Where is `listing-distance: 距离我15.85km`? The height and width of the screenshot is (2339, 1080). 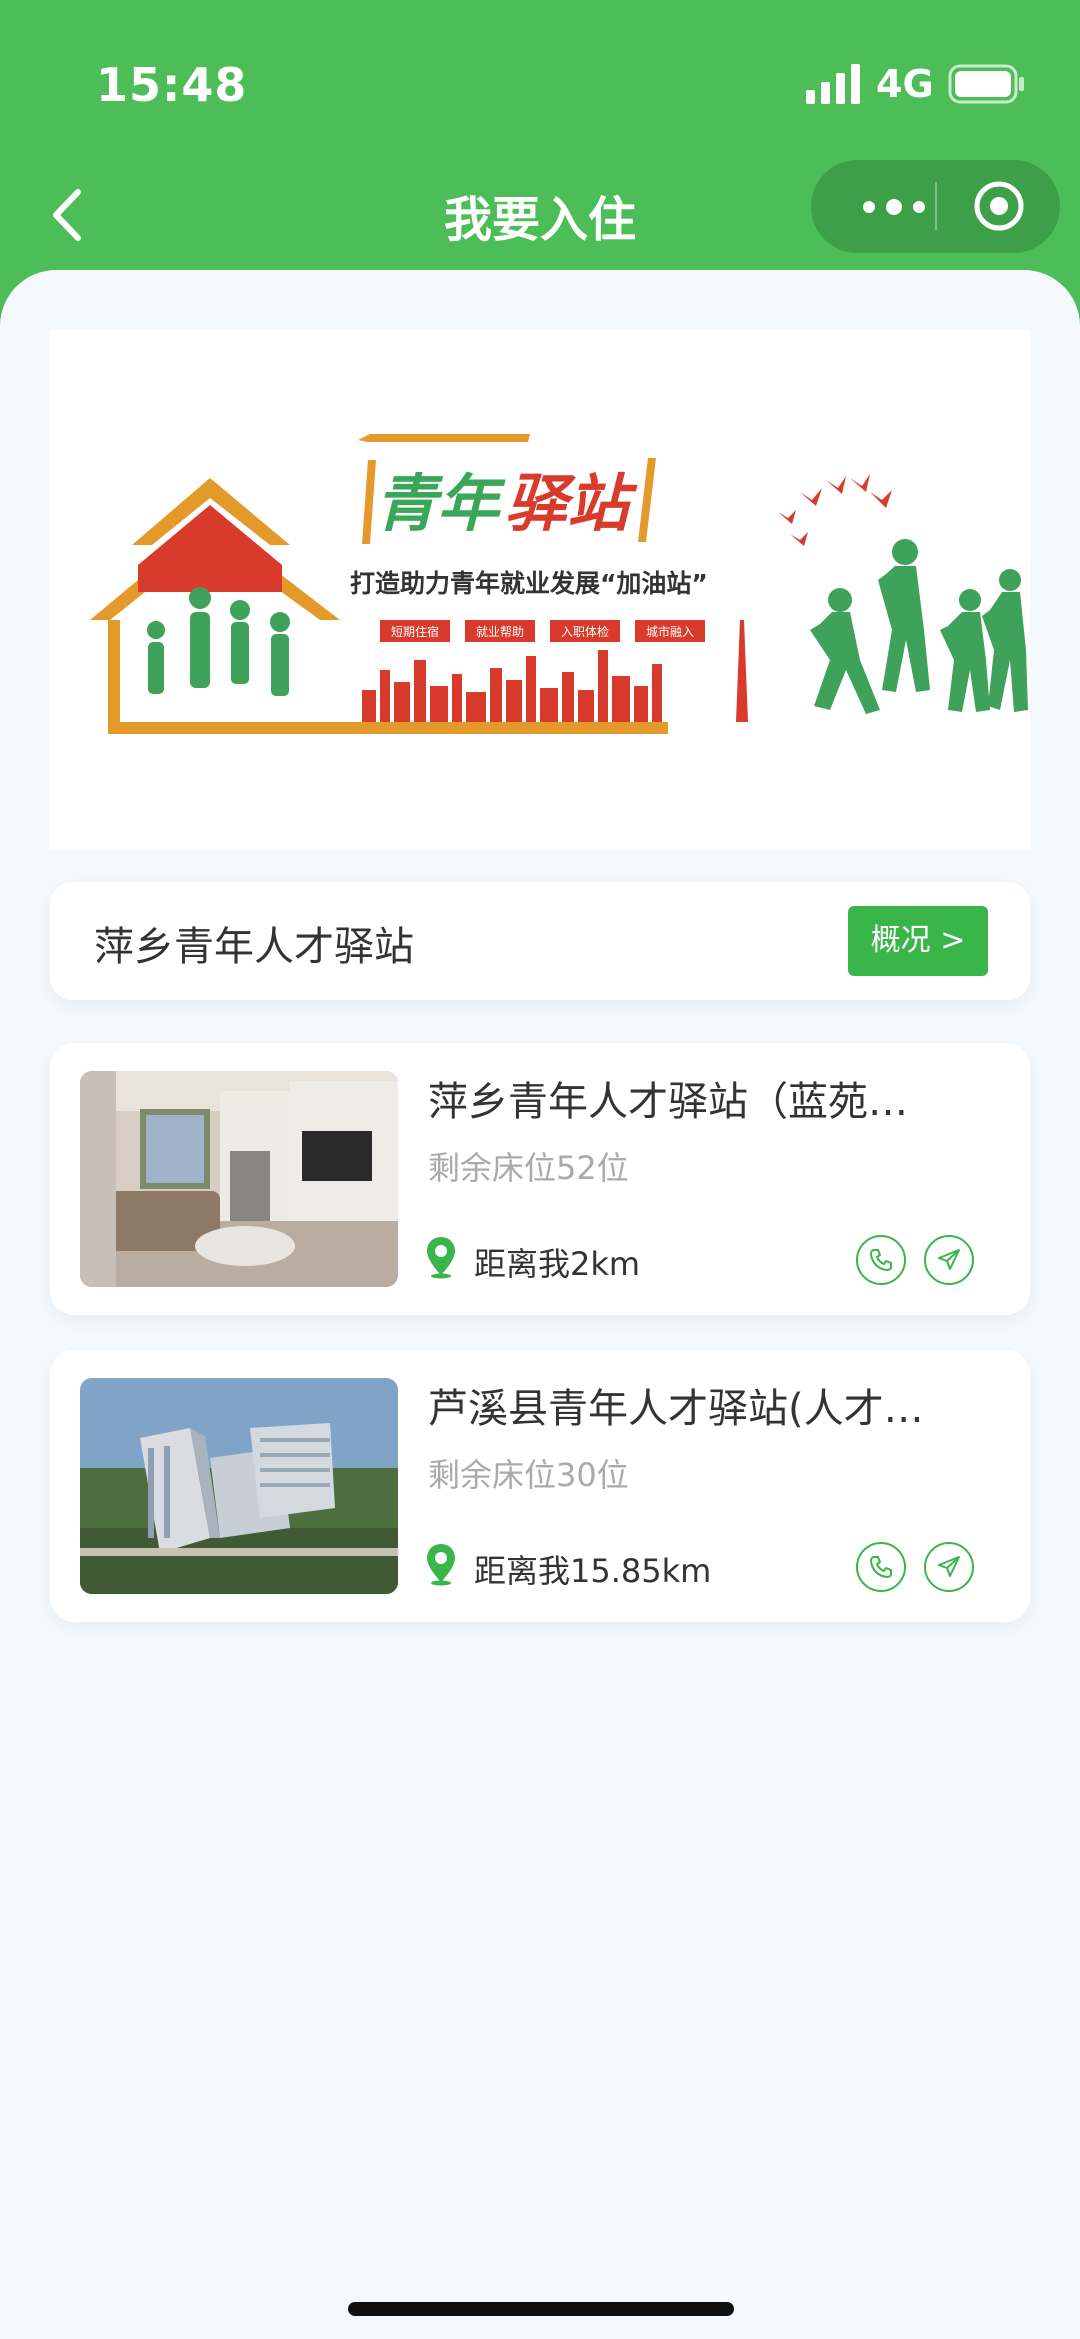
listing-distance: 距离我15.85km is located at coordinates (593, 1571).